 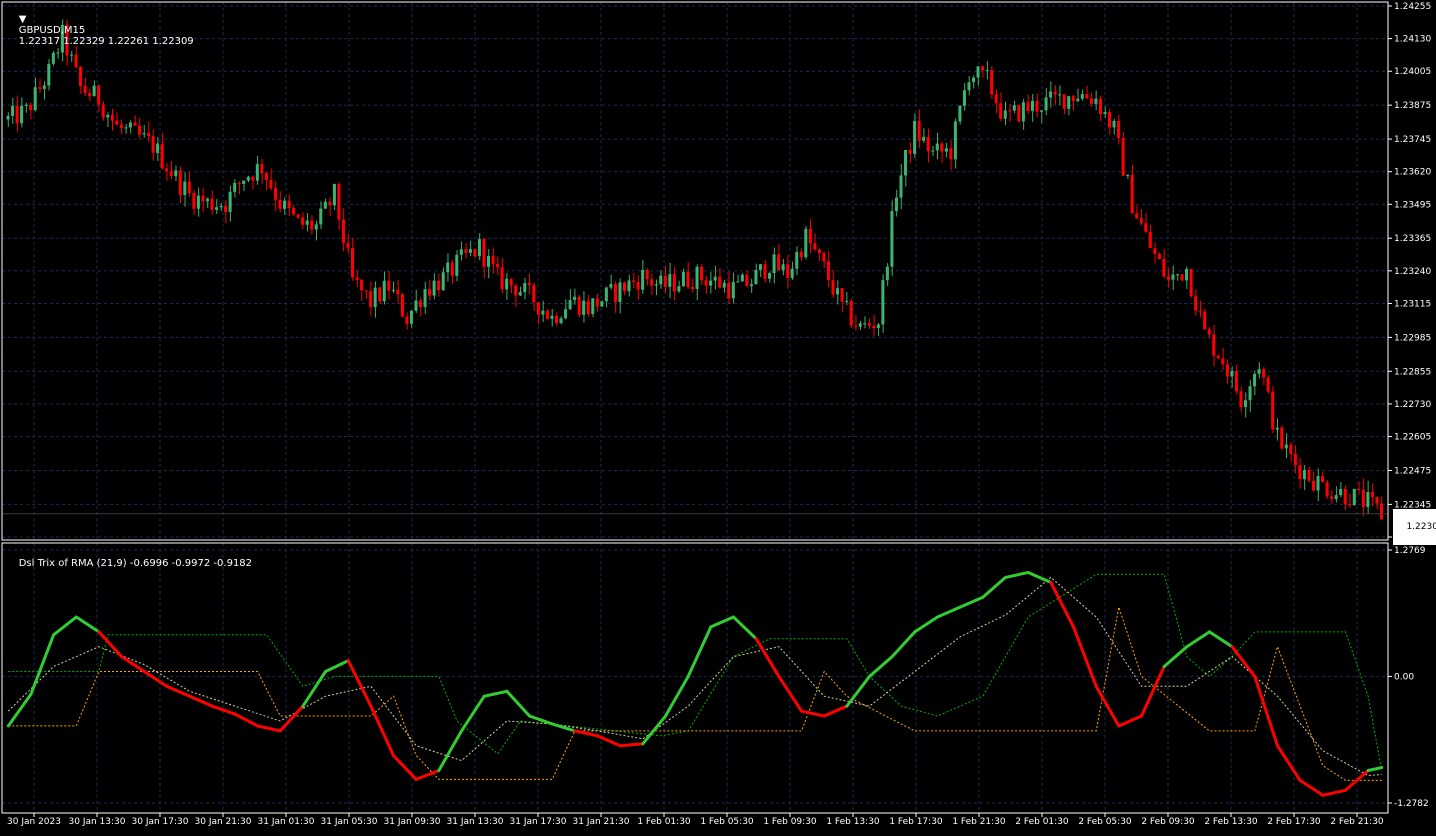 I want to click on time-tick-label: 30 Jan 17:30, so click(x=160, y=822).